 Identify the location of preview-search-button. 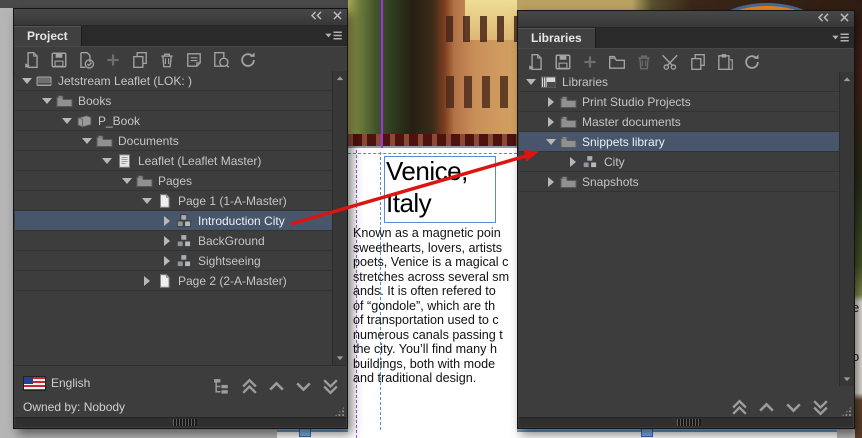
(221, 60).